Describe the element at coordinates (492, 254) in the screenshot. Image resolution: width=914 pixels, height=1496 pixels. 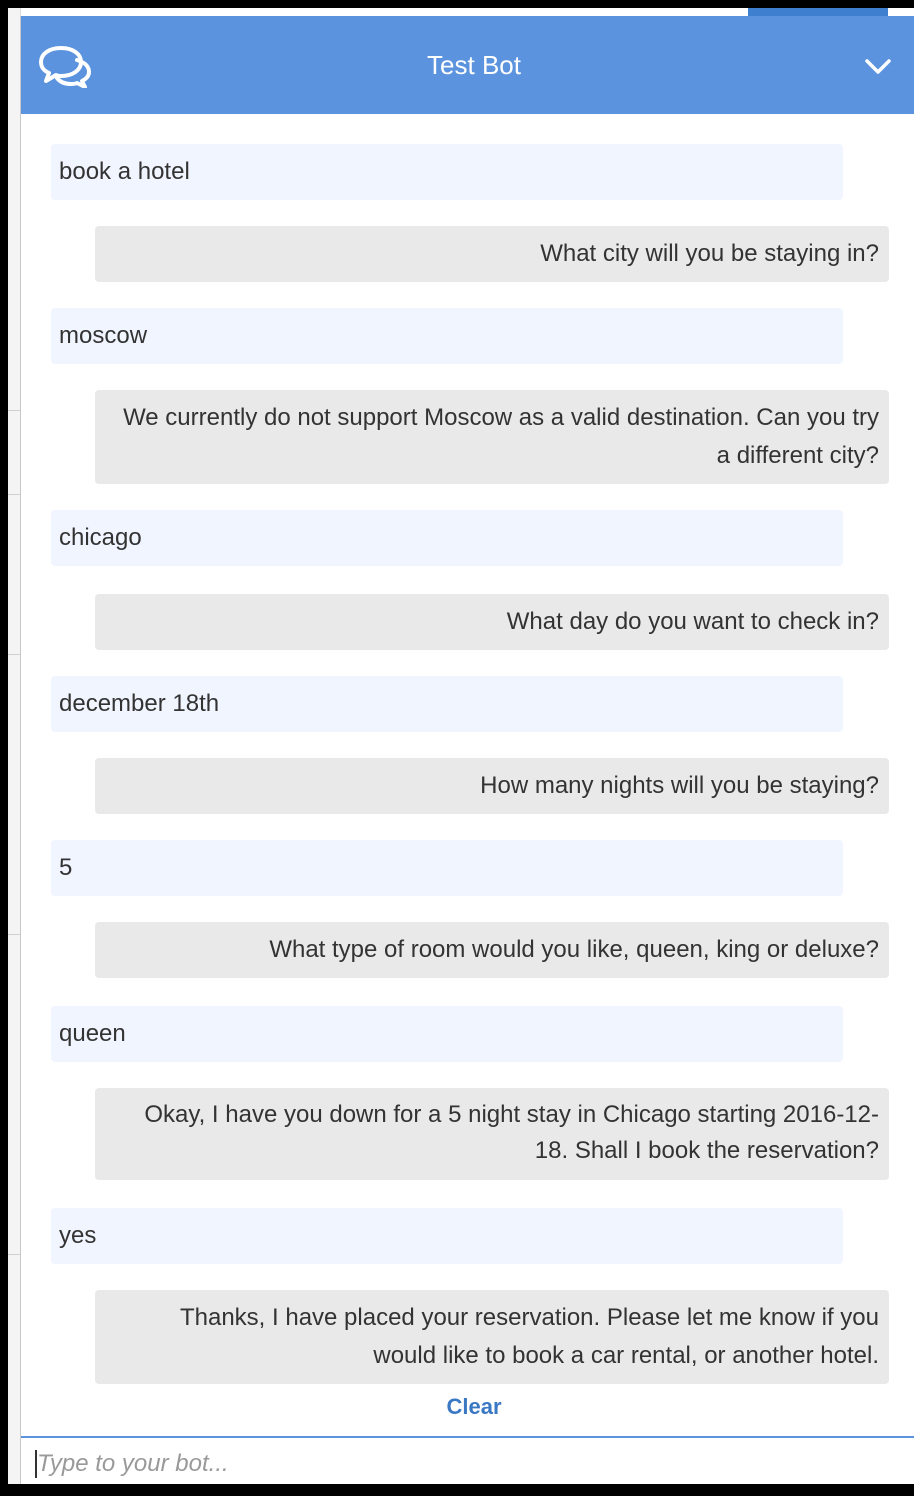
I see `bot-message: What city will you be staying in?` at that location.